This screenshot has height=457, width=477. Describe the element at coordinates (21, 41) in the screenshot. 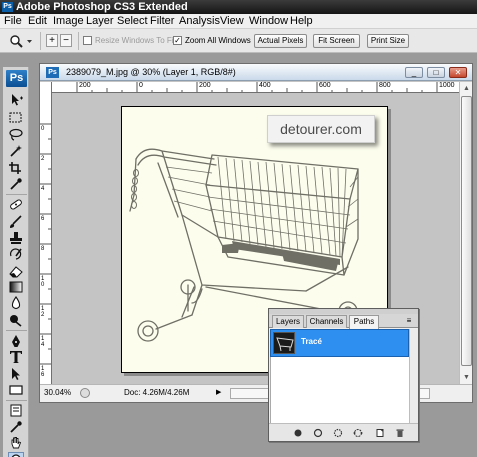

I see `zoom-tool-preset-picker` at that location.